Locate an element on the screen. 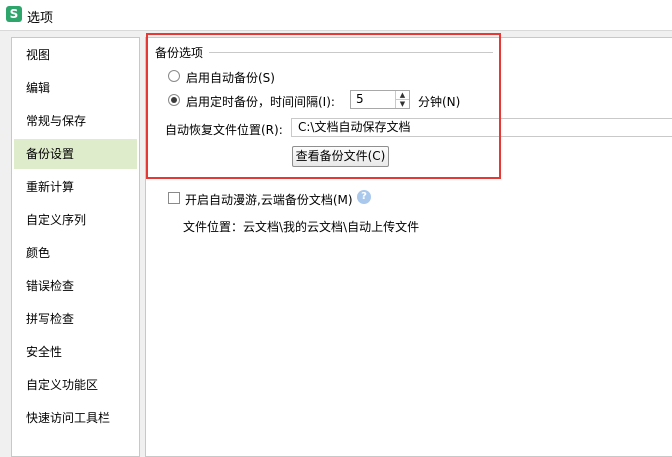  sidebar-item-custom-lists: 自定义序列 is located at coordinates (75, 220).